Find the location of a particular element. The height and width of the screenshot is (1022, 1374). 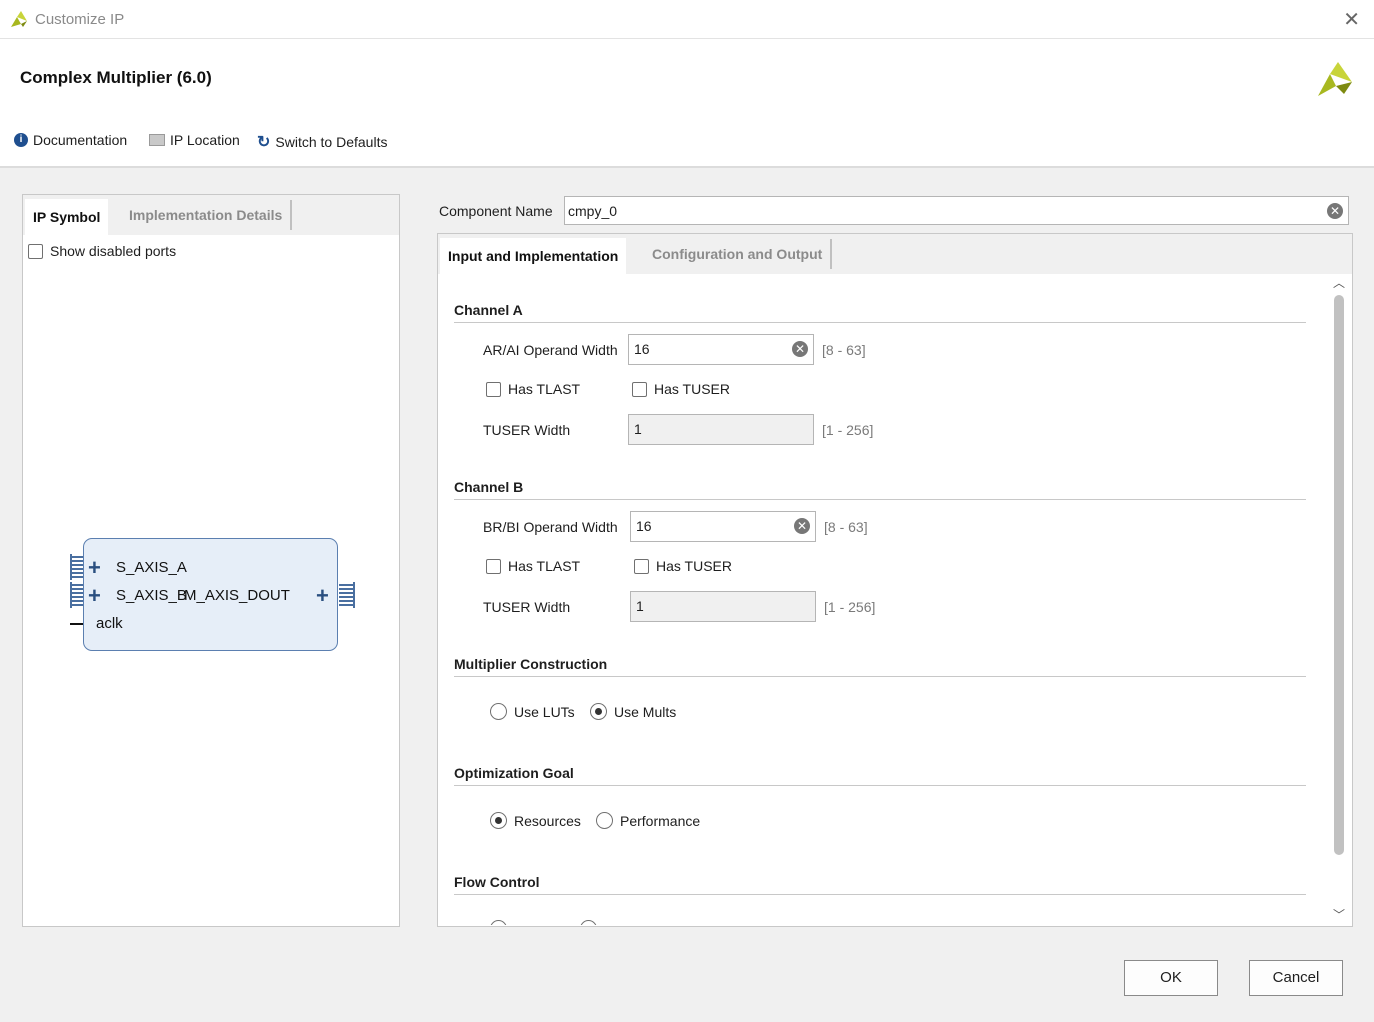

flow-control-title: Flow Control is located at coordinates (497, 882).